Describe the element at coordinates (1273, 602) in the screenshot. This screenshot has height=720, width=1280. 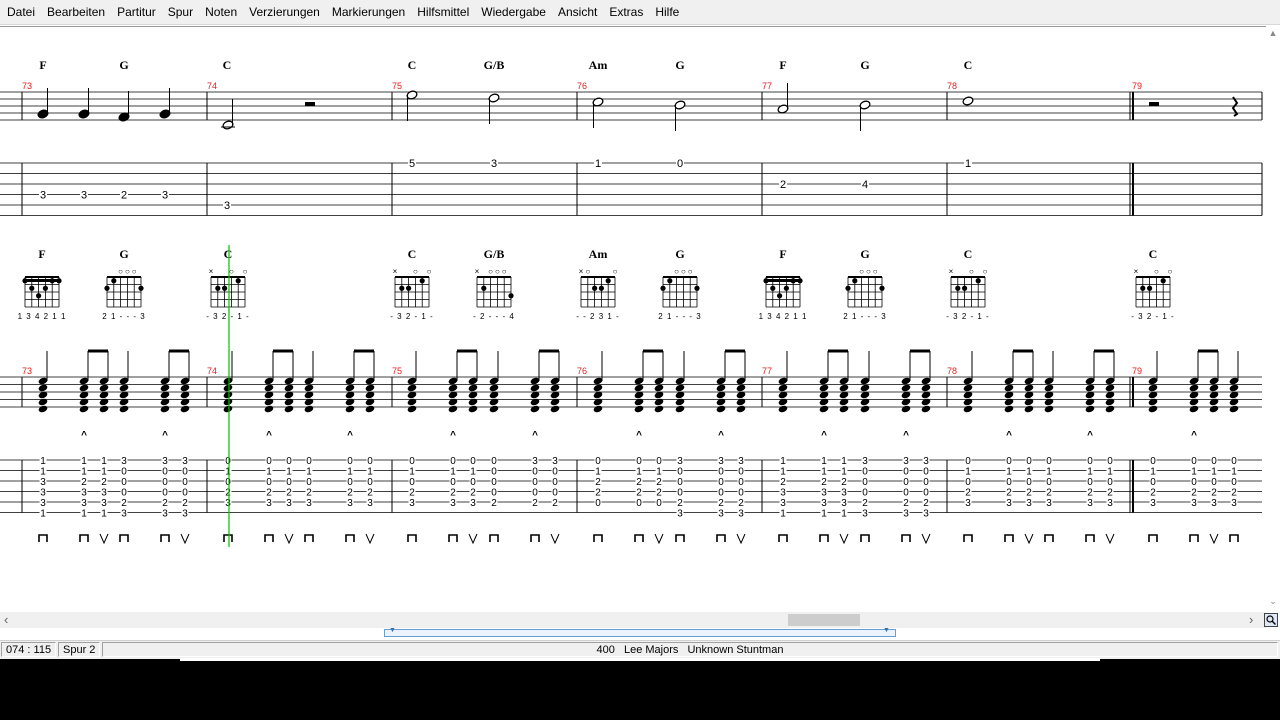
I see `scroll-down-icon: ⌄` at that location.